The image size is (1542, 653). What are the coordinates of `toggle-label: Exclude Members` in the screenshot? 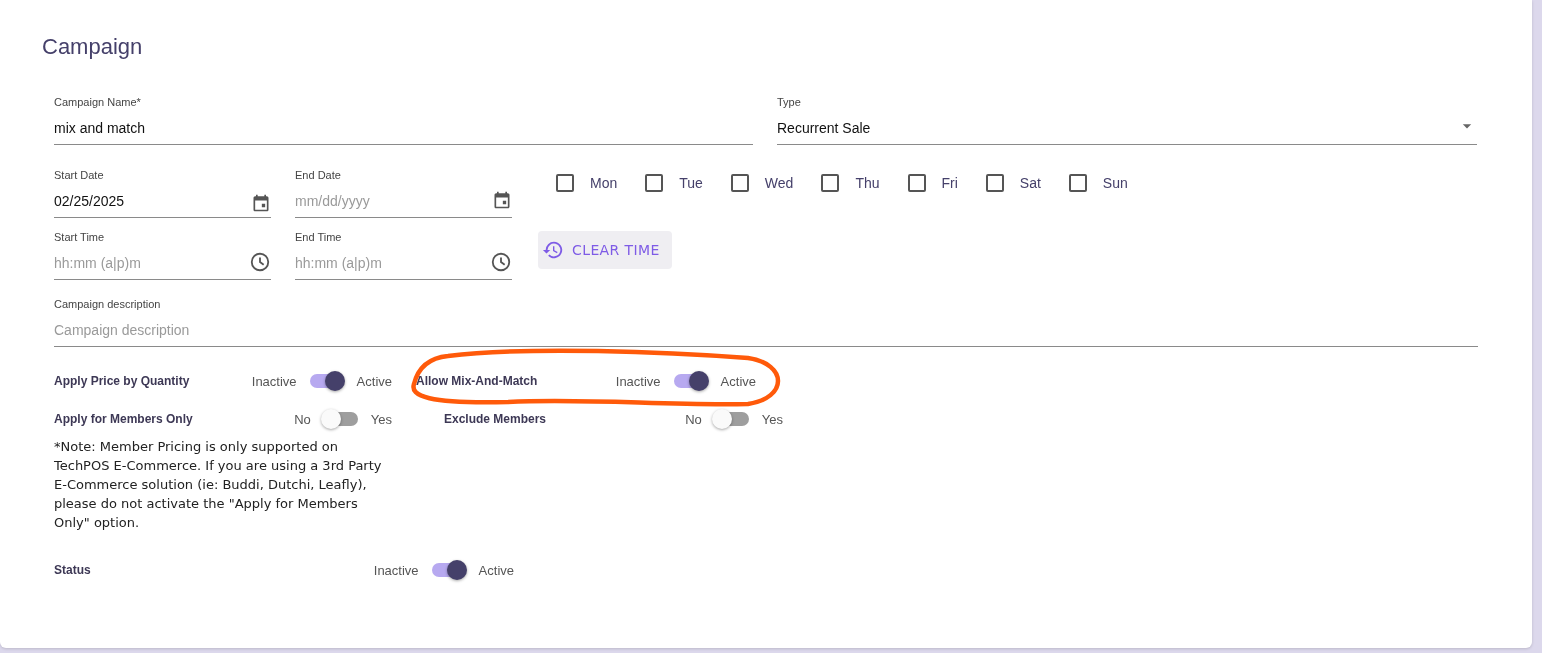 It's located at (496, 419).